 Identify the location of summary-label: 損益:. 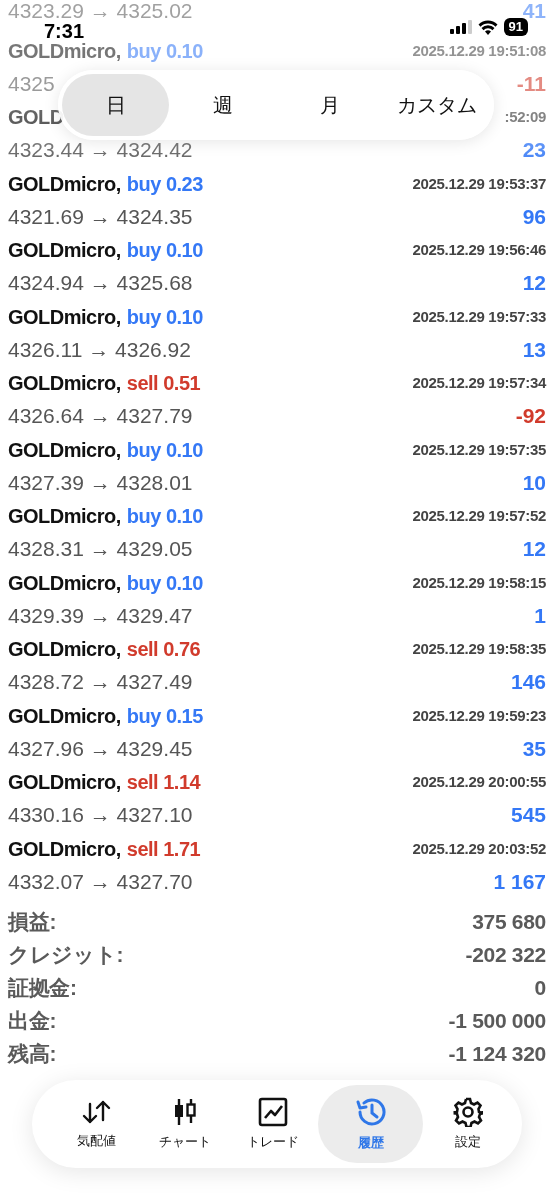
(32, 921).